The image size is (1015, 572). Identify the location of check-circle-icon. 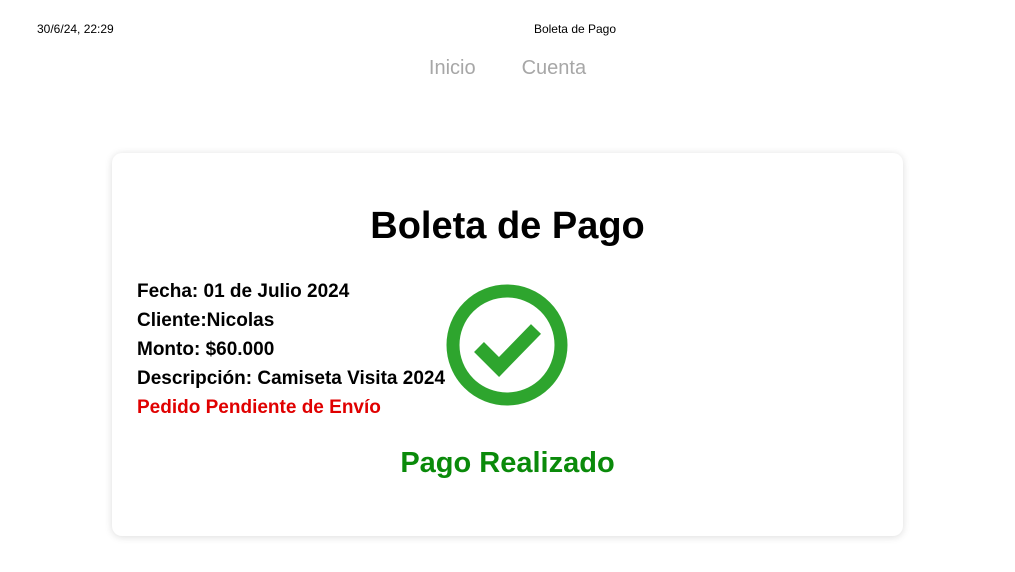
(507, 345).